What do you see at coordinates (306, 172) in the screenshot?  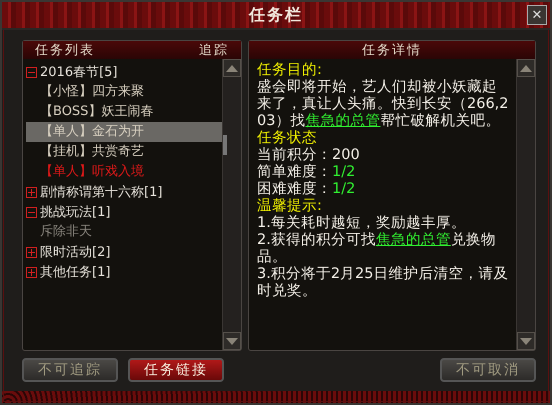 I see `detail-text: 简单难度：1/2` at bounding box center [306, 172].